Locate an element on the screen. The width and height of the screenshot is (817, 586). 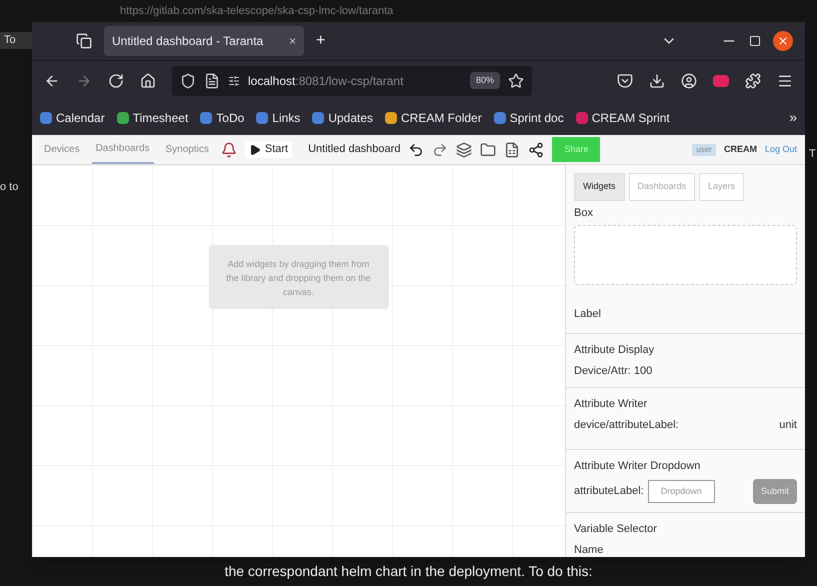
folder-icon is located at coordinates (488, 150).